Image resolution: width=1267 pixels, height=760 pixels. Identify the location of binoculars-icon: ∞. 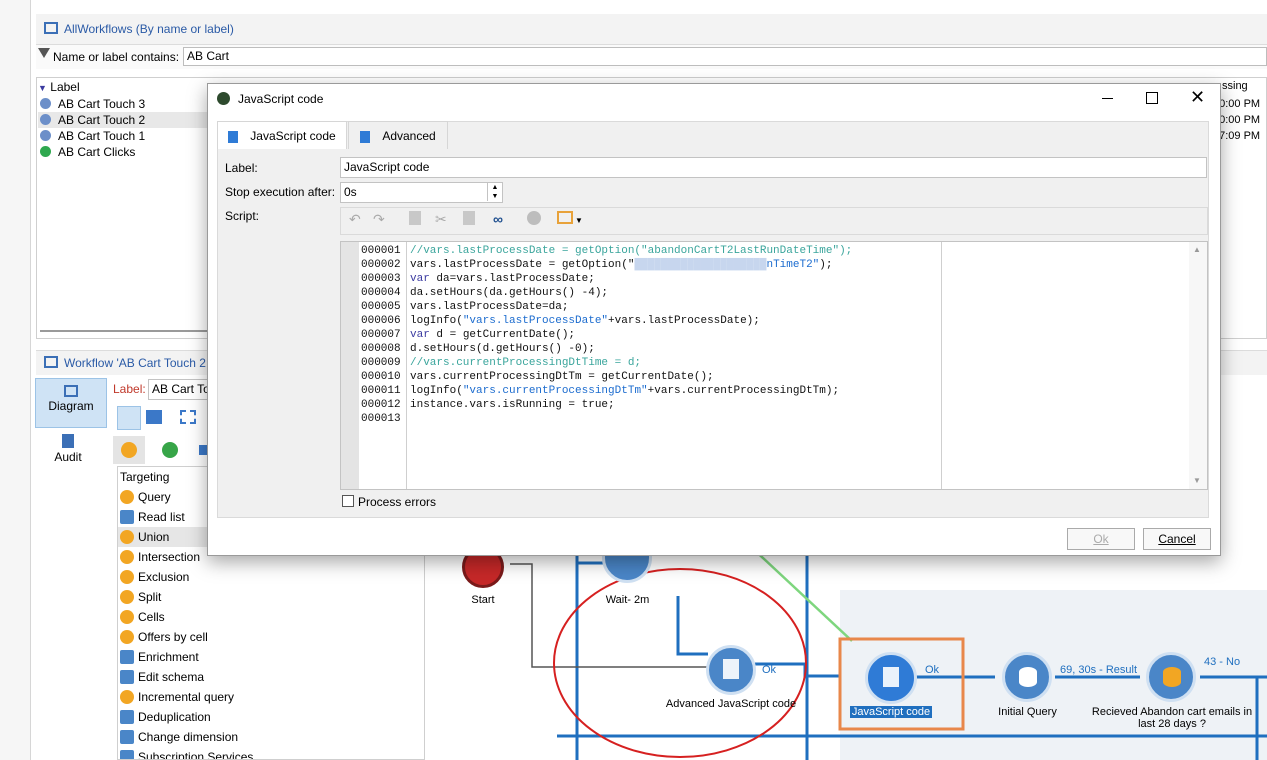
(501, 219).